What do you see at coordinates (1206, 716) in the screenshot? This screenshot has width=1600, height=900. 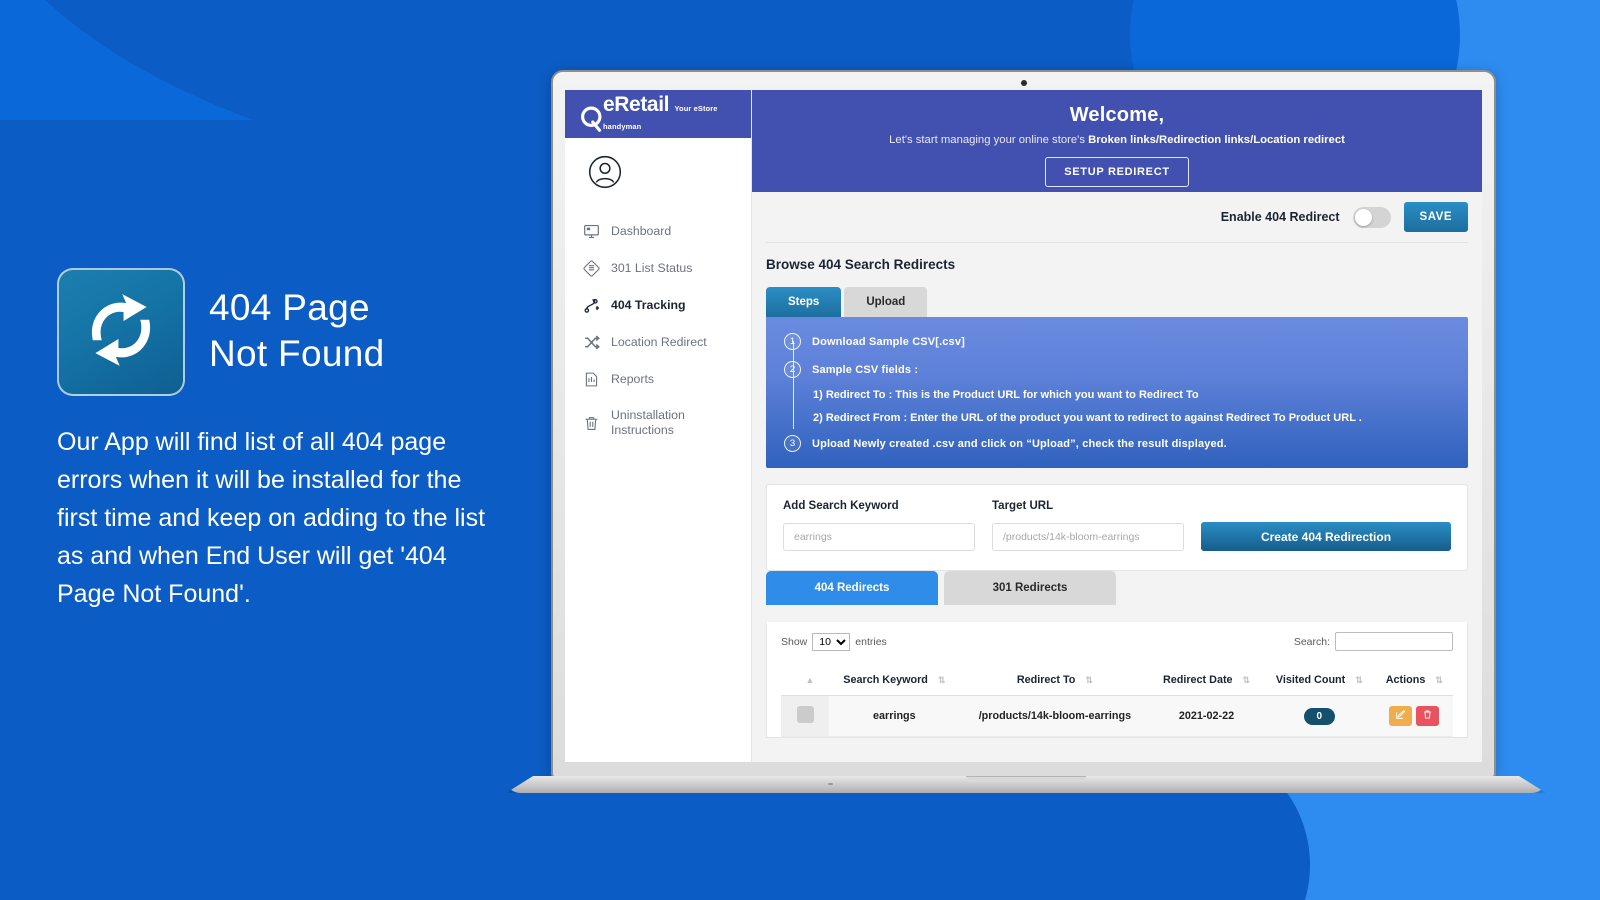 I see `cell-redirect-date: 2021-02-22` at bounding box center [1206, 716].